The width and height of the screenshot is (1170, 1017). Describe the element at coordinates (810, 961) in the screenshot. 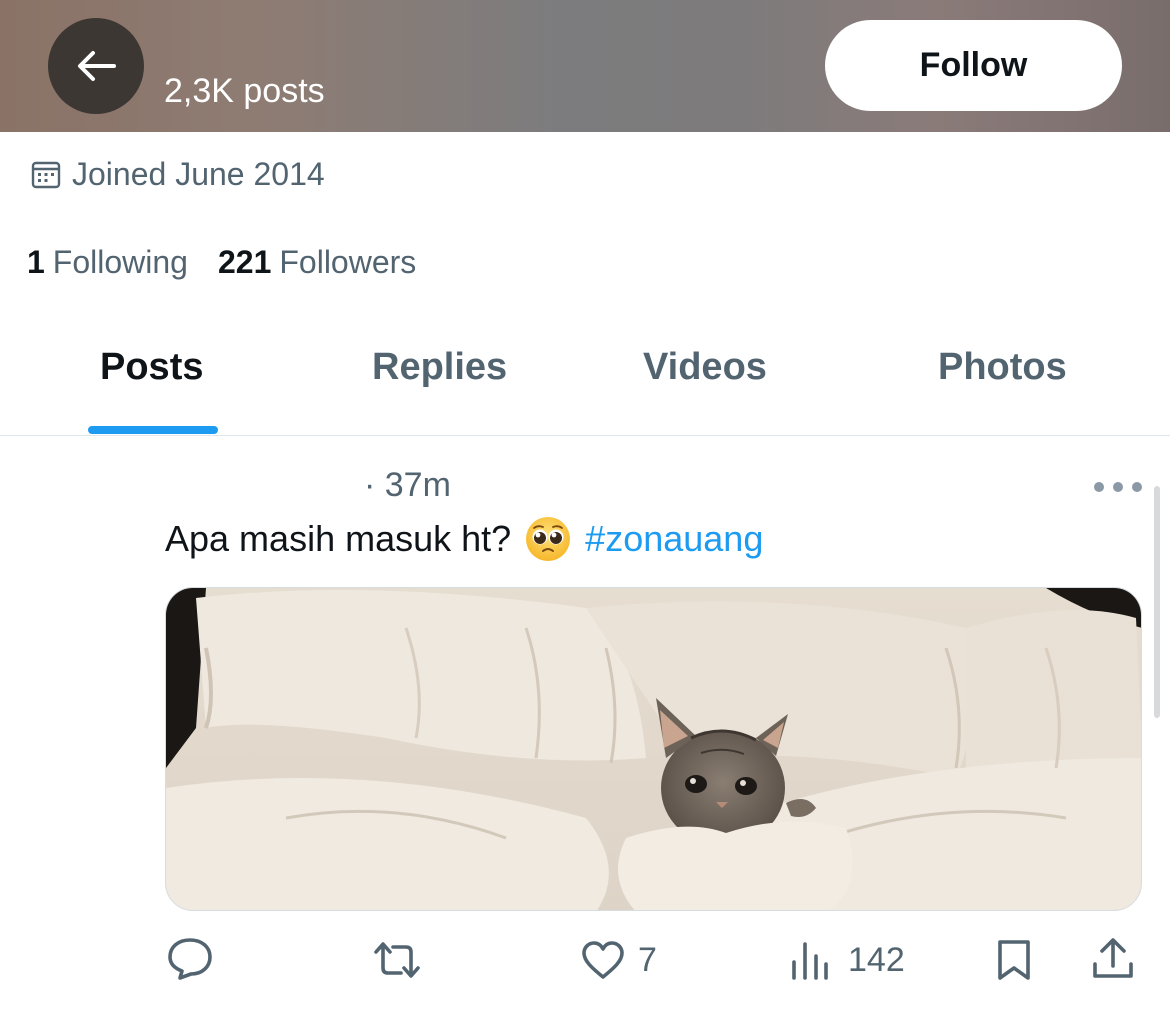

I see `analytics-bar-icon` at that location.